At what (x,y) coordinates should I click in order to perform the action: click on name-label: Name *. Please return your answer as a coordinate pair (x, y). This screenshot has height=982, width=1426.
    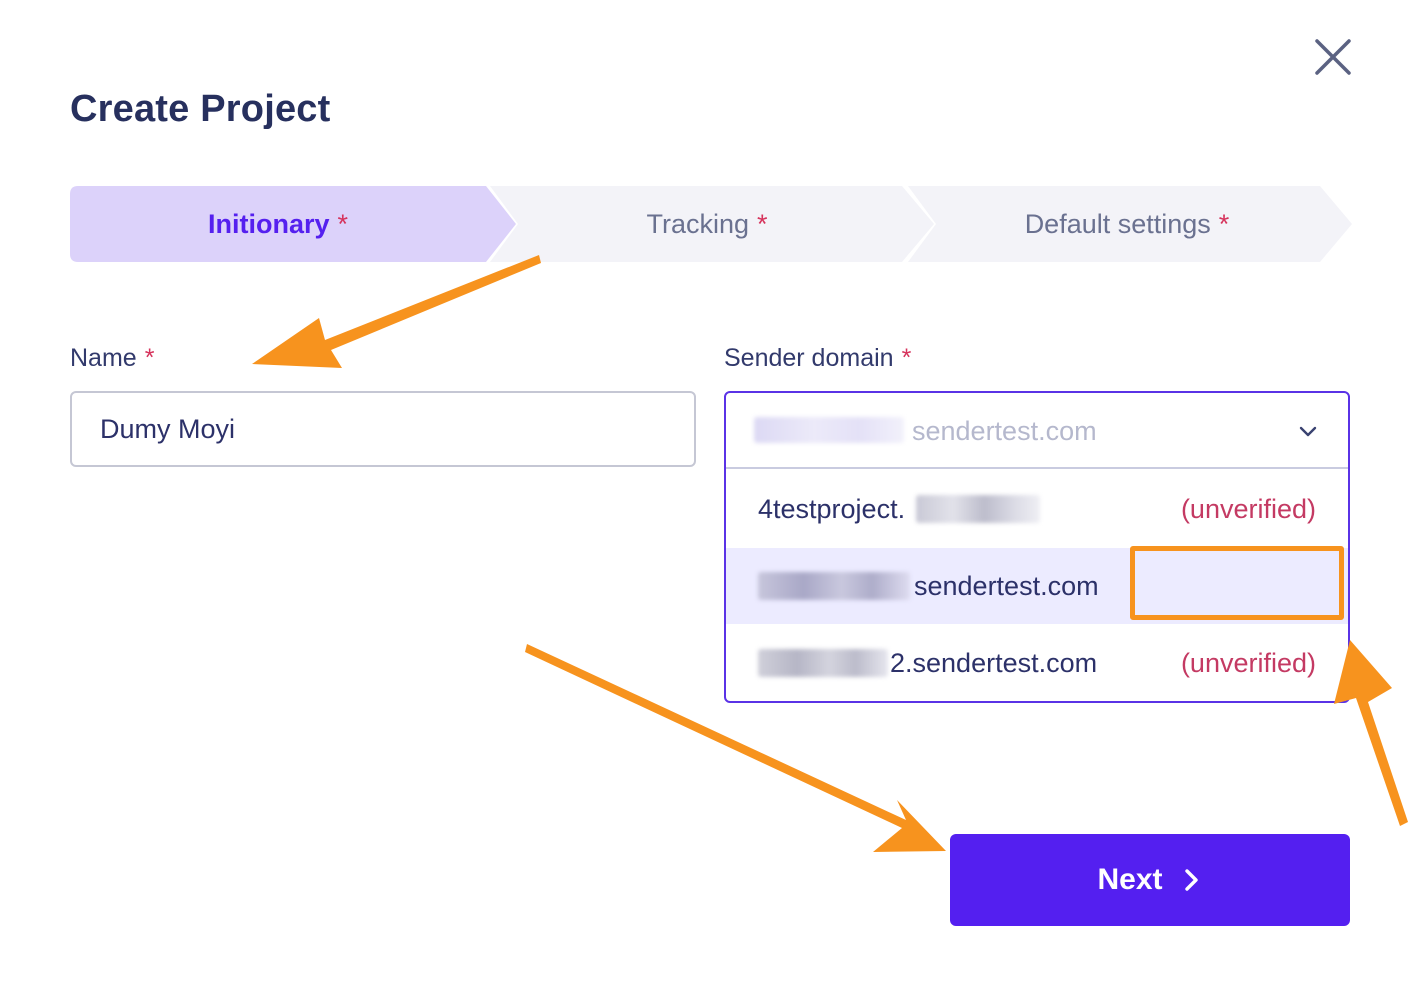
    Looking at the image, I should click on (112, 358).